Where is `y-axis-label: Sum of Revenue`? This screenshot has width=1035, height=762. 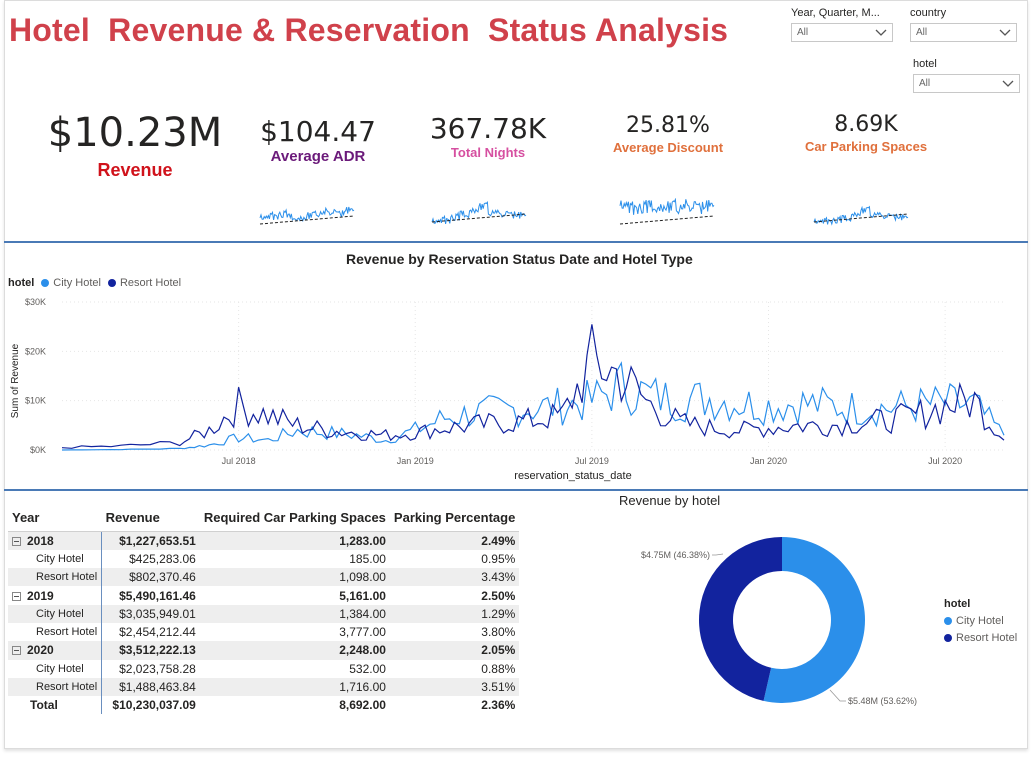 y-axis-label: Sum of Revenue is located at coordinates (15, 380).